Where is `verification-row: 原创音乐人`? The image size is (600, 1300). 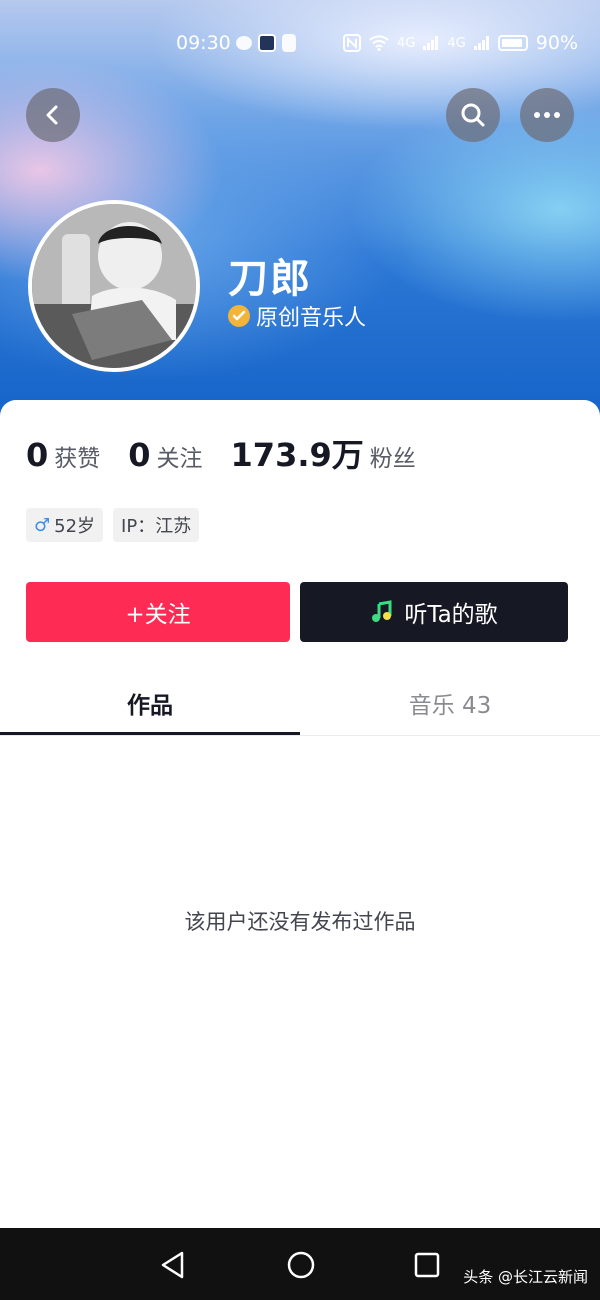
verification-row: 原创音乐人 is located at coordinates (297, 316).